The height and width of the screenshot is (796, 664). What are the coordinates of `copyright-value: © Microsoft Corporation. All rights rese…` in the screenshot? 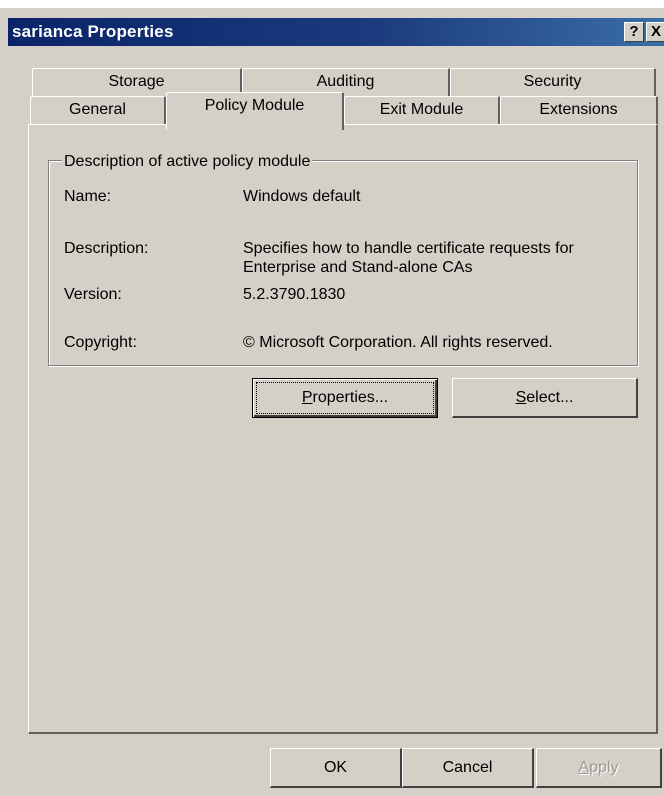 It's located at (398, 342).